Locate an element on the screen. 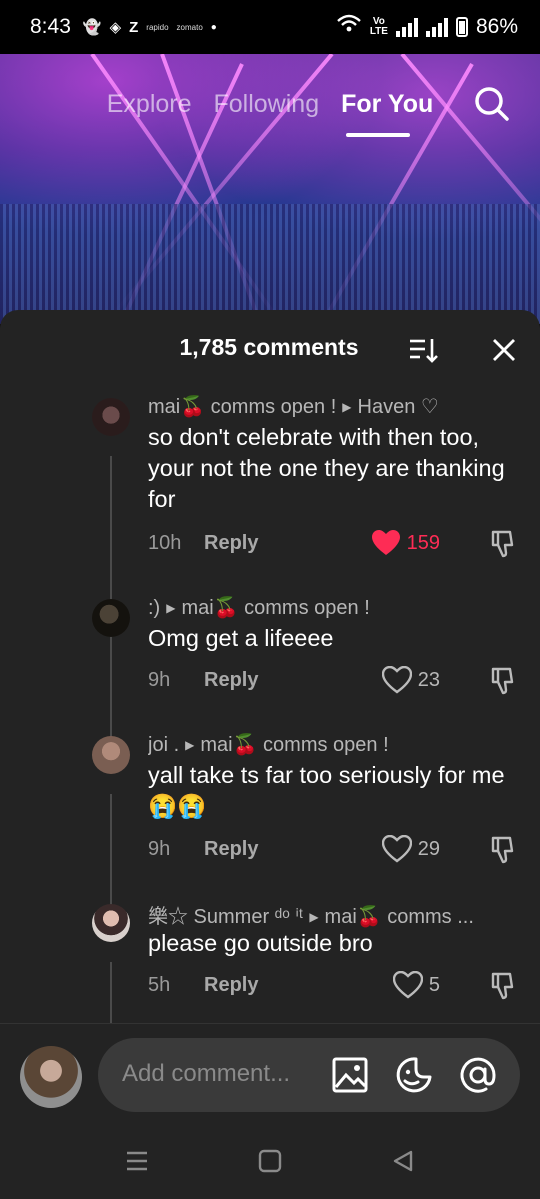  rapido-notification: rapido is located at coordinates (157, 27).